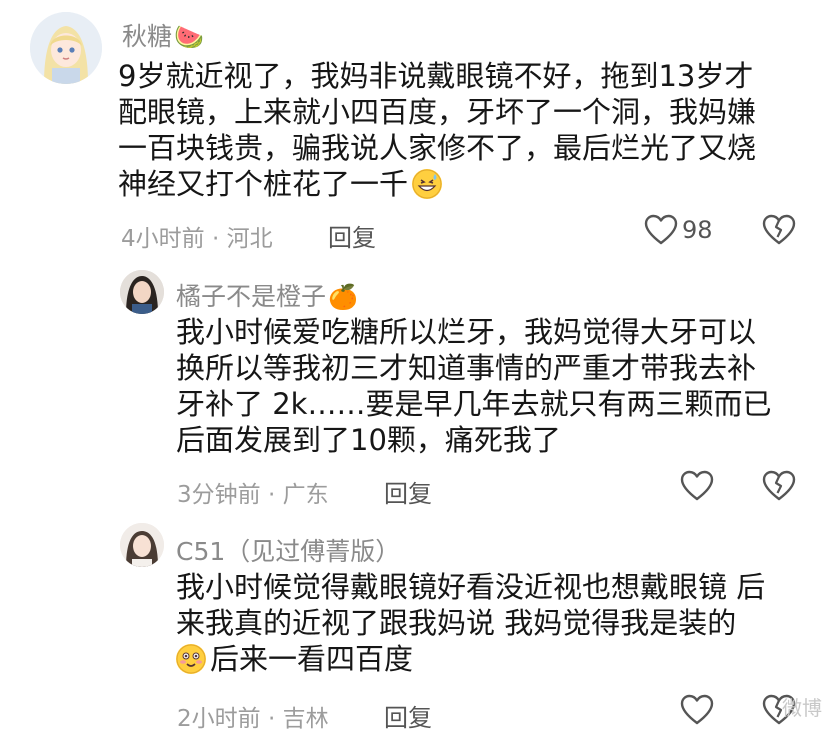 Image resolution: width=828 pixels, height=739 pixels. I want to click on time-location: 2小时前 · 吉林, so click(253, 719).